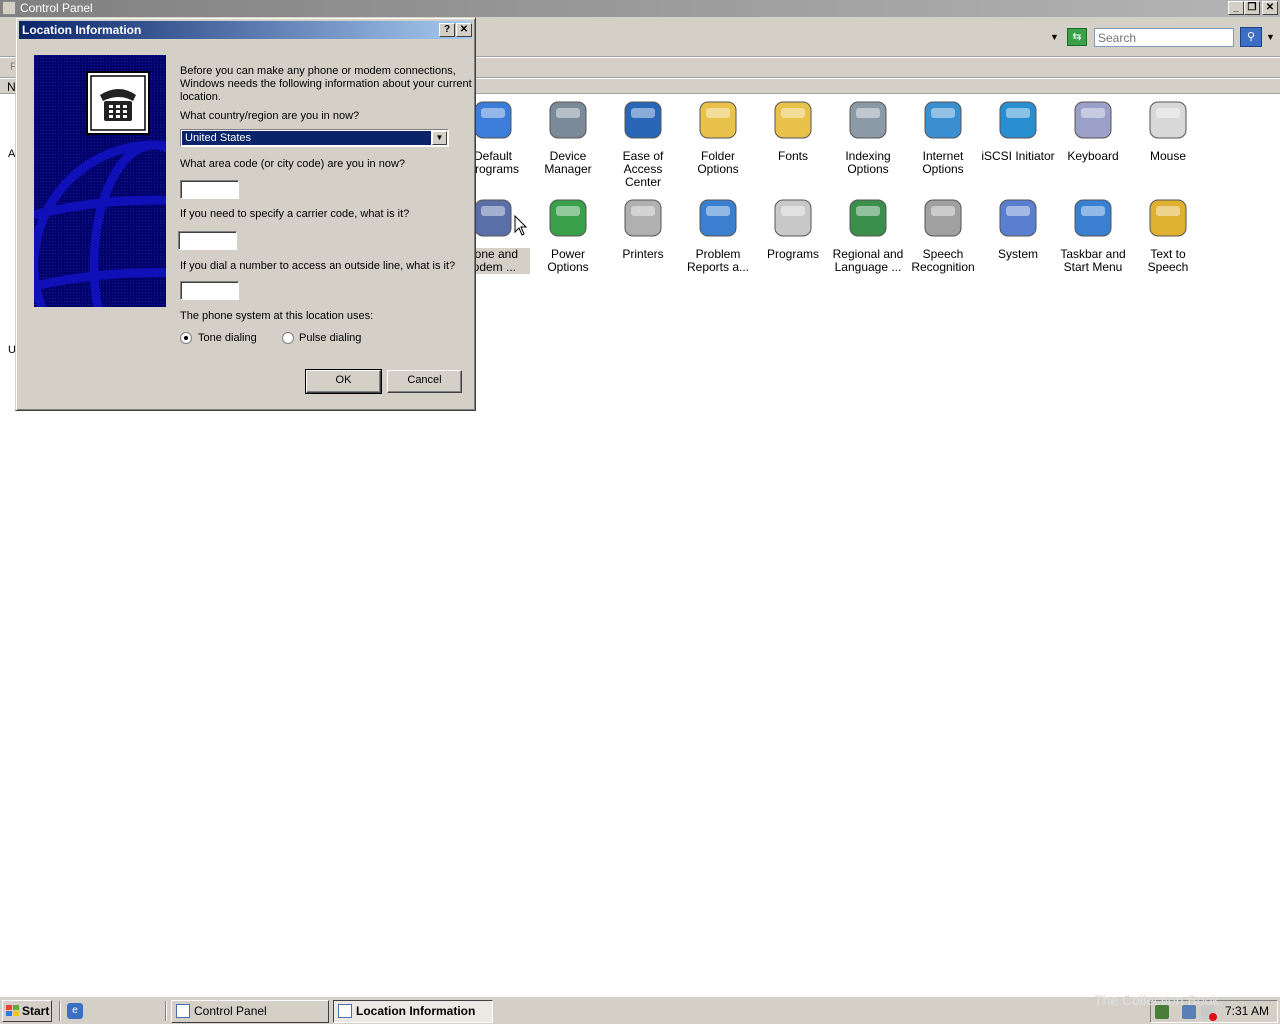 The width and height of the screenshot is (1280, 1024). I want to click on control-panel-item: Printers, so click(643, 227).